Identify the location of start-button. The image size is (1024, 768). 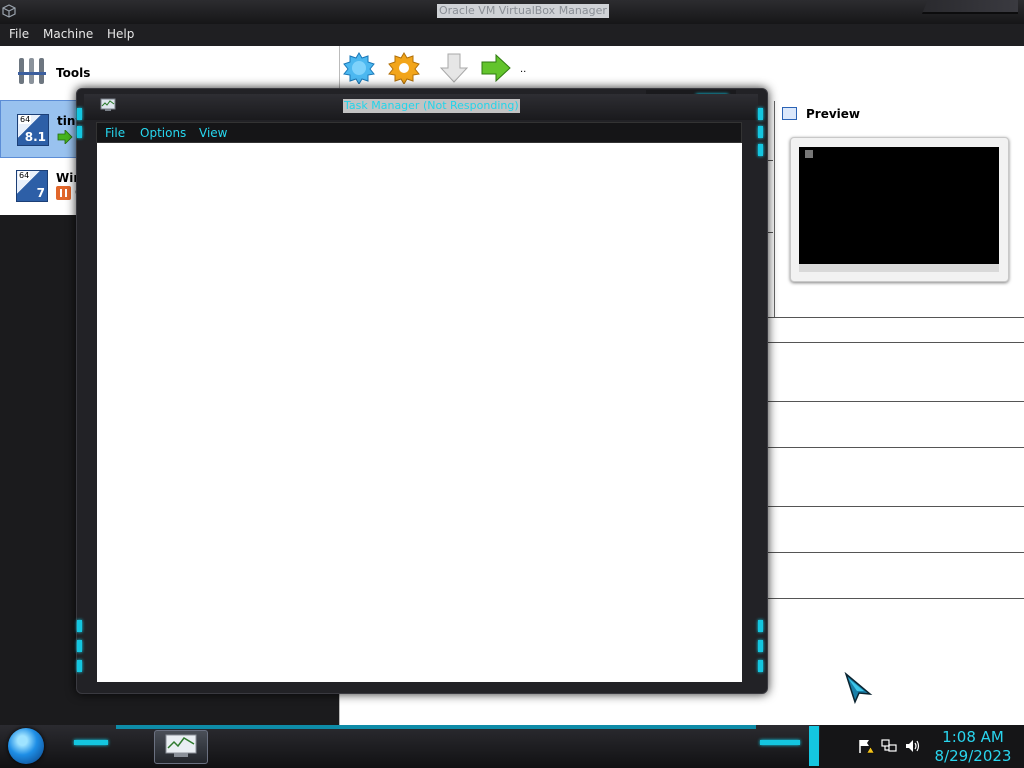
(26, 746).